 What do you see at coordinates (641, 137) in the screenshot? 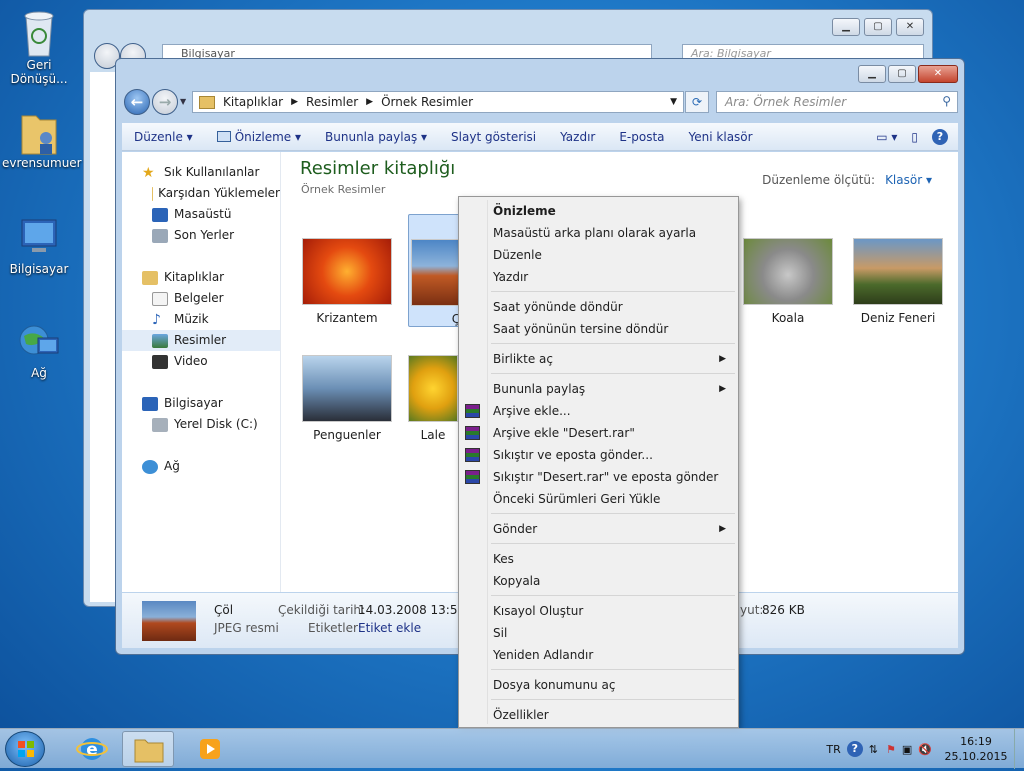
I see `email-button: E-posta` at bounding box center [641, 137].